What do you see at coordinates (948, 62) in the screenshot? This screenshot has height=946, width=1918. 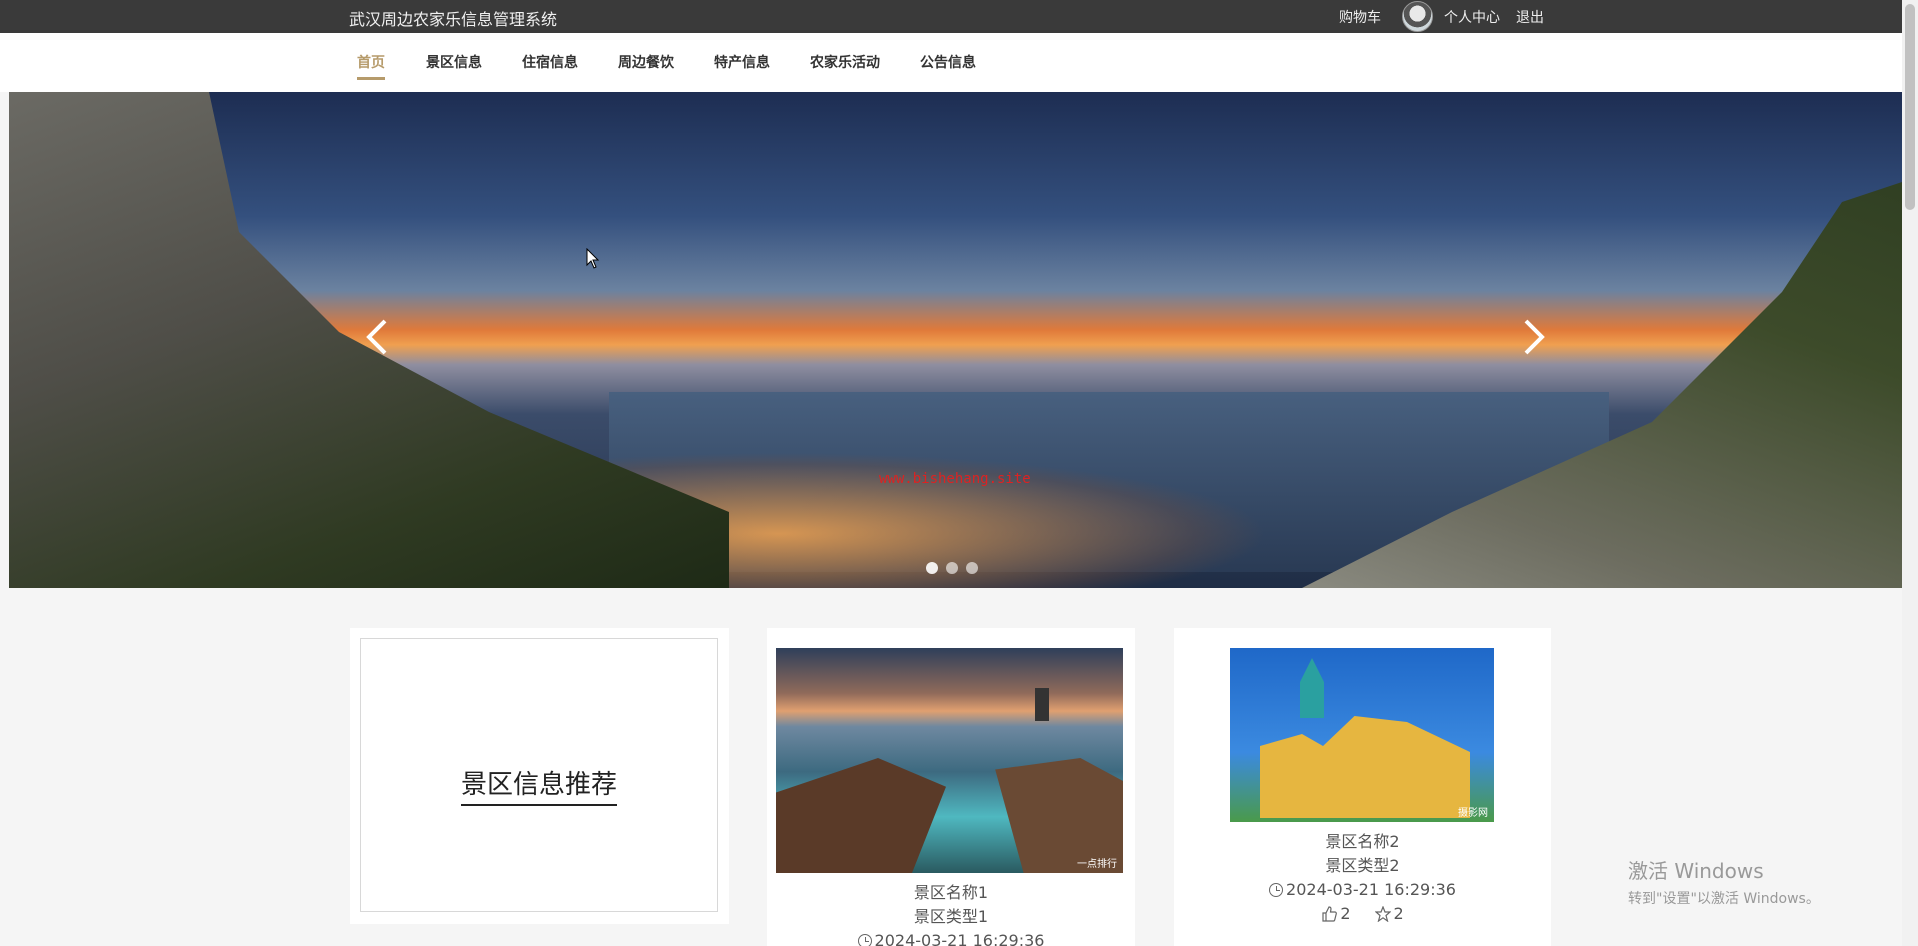 I see `nav-item-notices: 公告信息` at bounding box center [948, 62].